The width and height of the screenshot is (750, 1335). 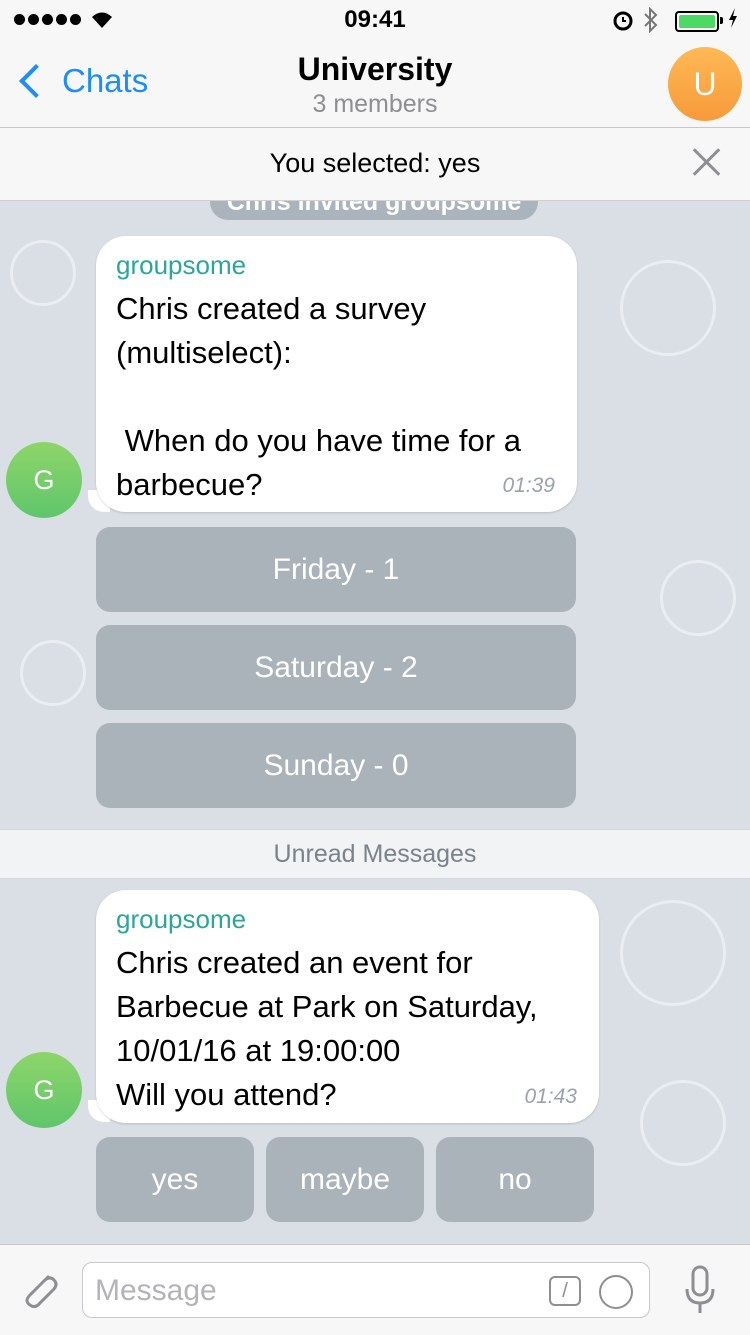 I want to click on unread-separator: Unread Messages, so click(x=375, y=854).